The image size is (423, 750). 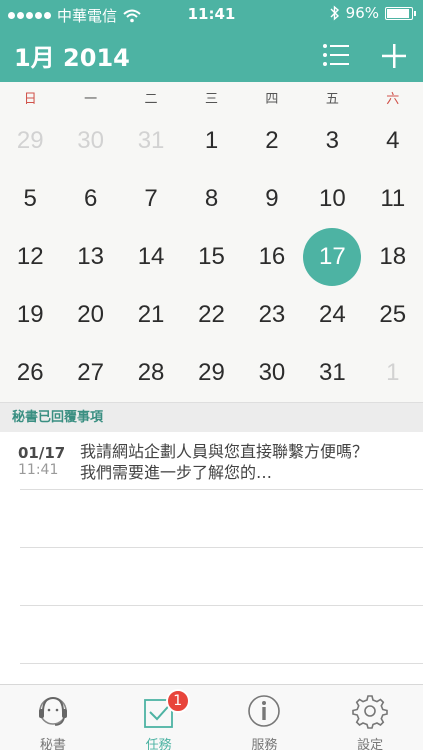 What do you see at coordinates (332, 99) in the screenshot?
I see `weekday-label: 五` at bounding box center [332, 99].